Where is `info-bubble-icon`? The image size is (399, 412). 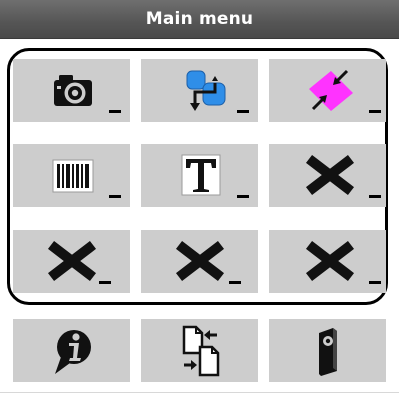 info-bubble-icon is located at coordinates (73, 352).